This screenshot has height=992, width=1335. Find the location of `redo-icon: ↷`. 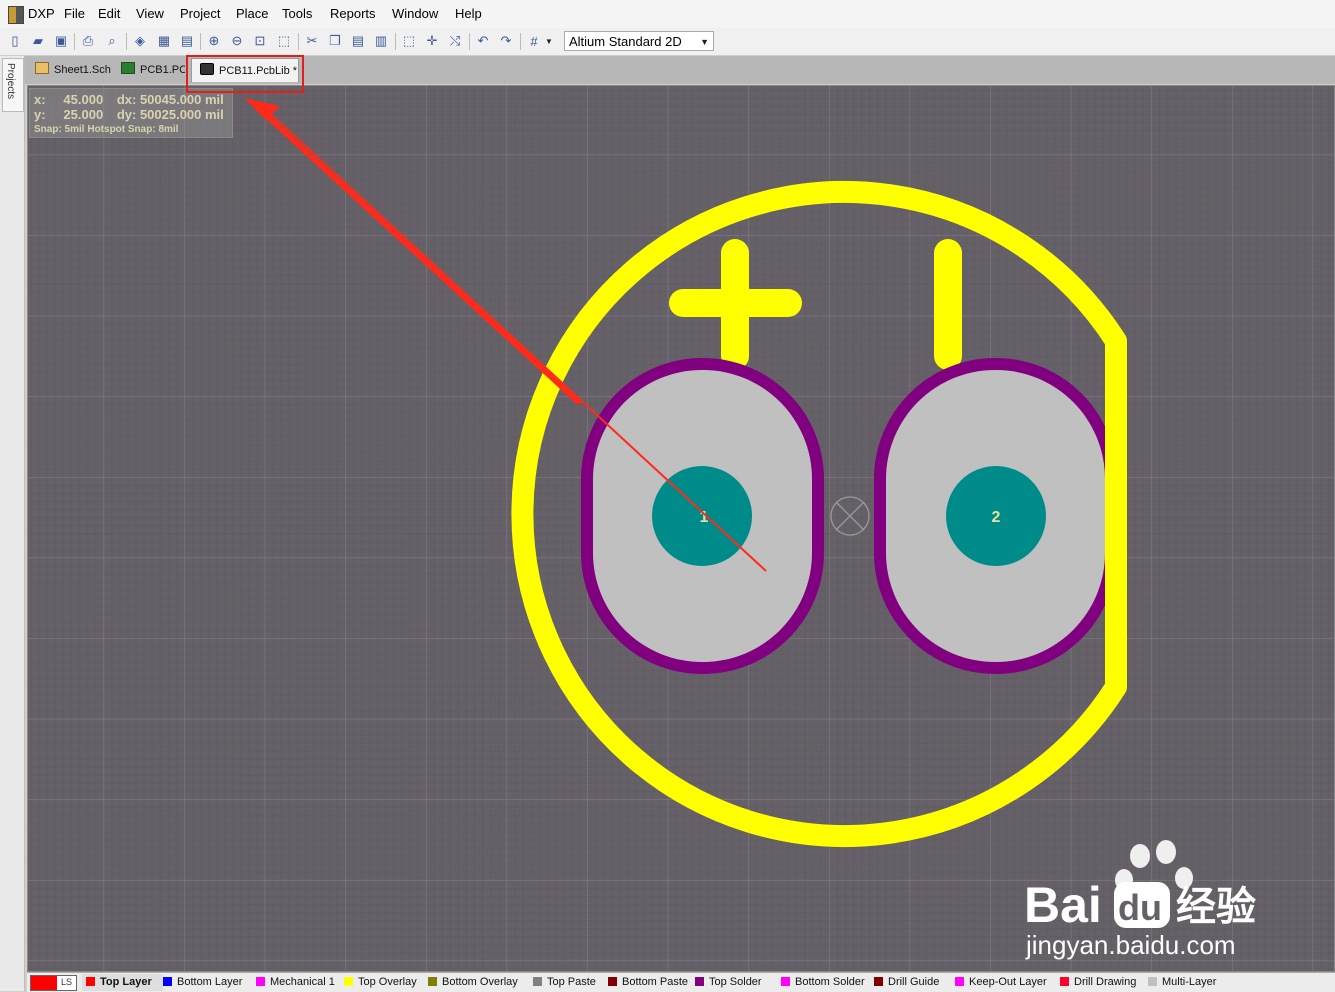

redo-icon: ↷ is located at coordinates (506, 41).